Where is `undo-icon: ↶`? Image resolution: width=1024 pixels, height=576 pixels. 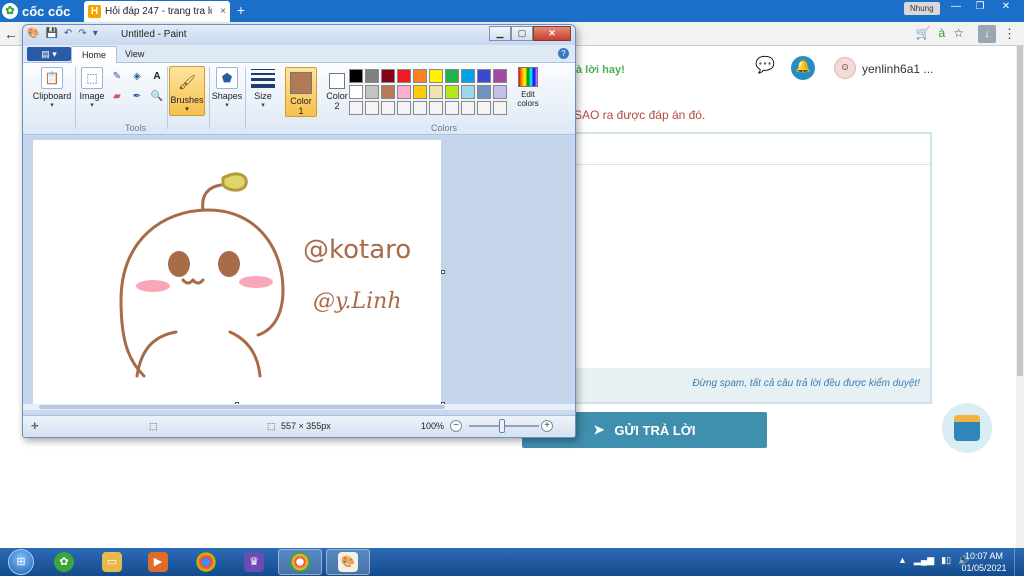
undo-icon: ↶ is located at coordinates (68, 33).